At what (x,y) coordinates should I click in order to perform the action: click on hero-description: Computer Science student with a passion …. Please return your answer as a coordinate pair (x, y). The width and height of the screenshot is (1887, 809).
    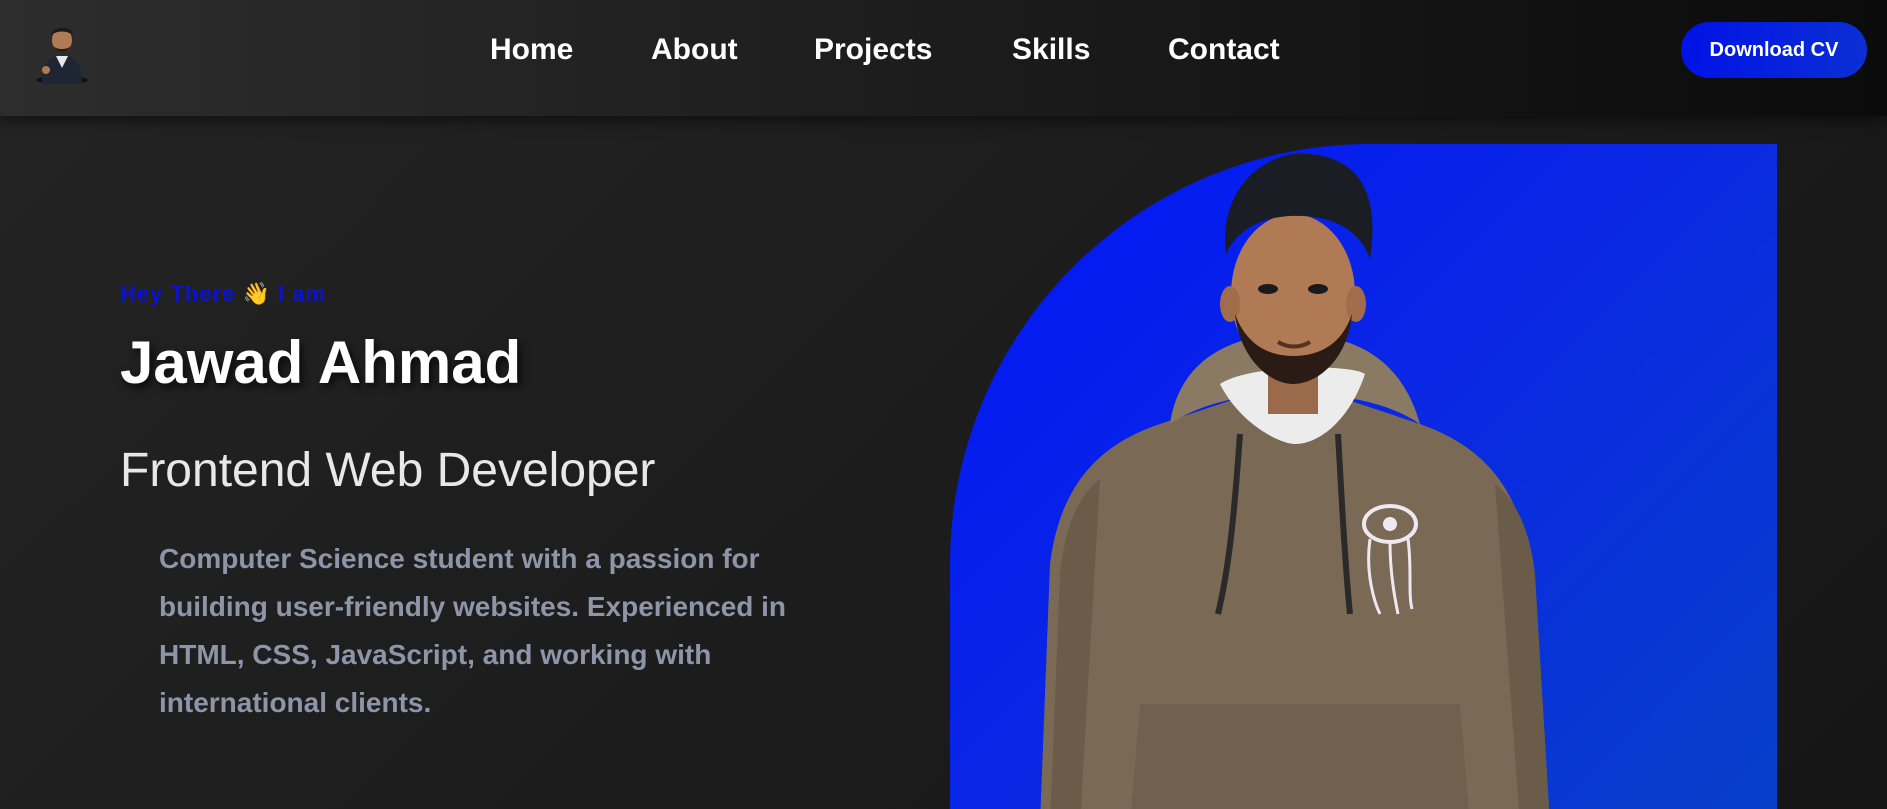
    Looking at the image, I should click on (473, 630).